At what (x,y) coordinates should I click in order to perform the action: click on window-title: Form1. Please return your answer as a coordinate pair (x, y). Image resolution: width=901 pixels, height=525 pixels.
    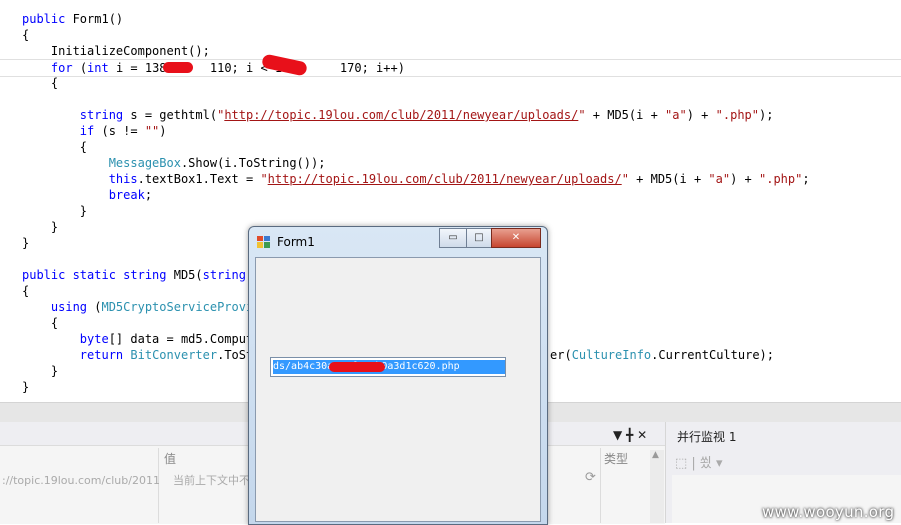
    Looking at the image, I should click on (296, 242).